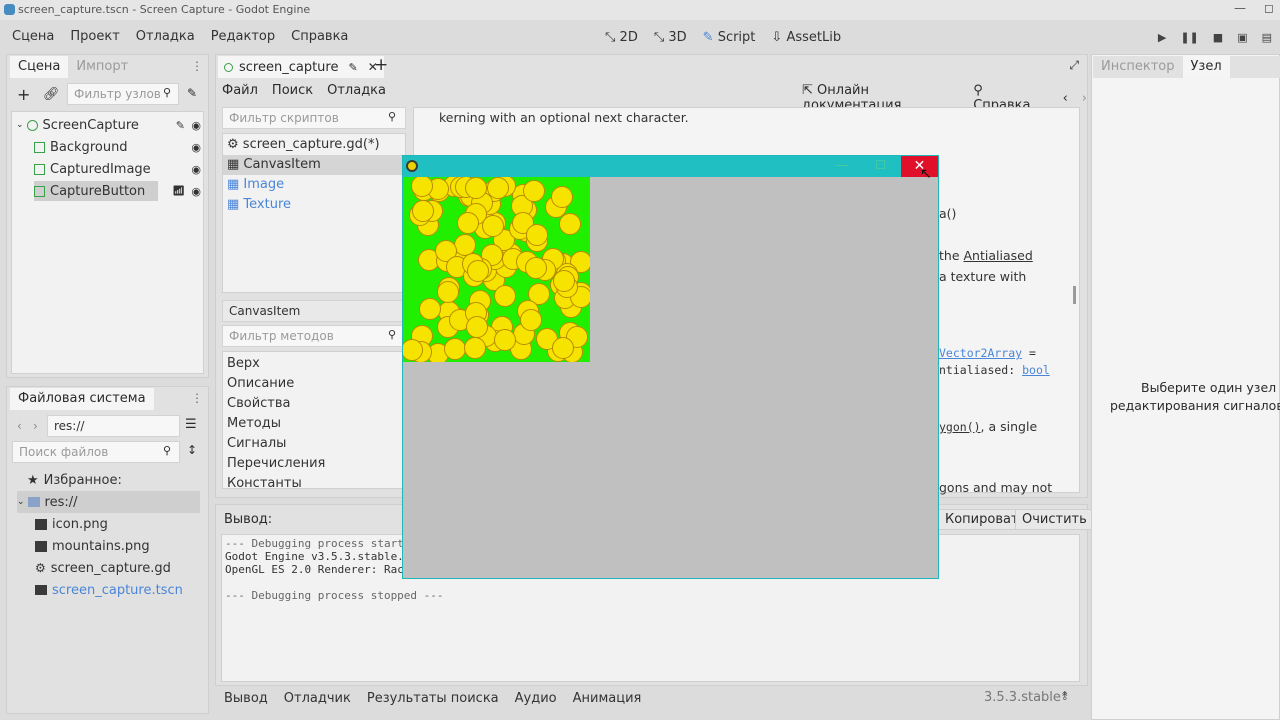 This screenshot has width=1280, height=720. I want to click on menu-editor: Редактор, so click(243, 37).